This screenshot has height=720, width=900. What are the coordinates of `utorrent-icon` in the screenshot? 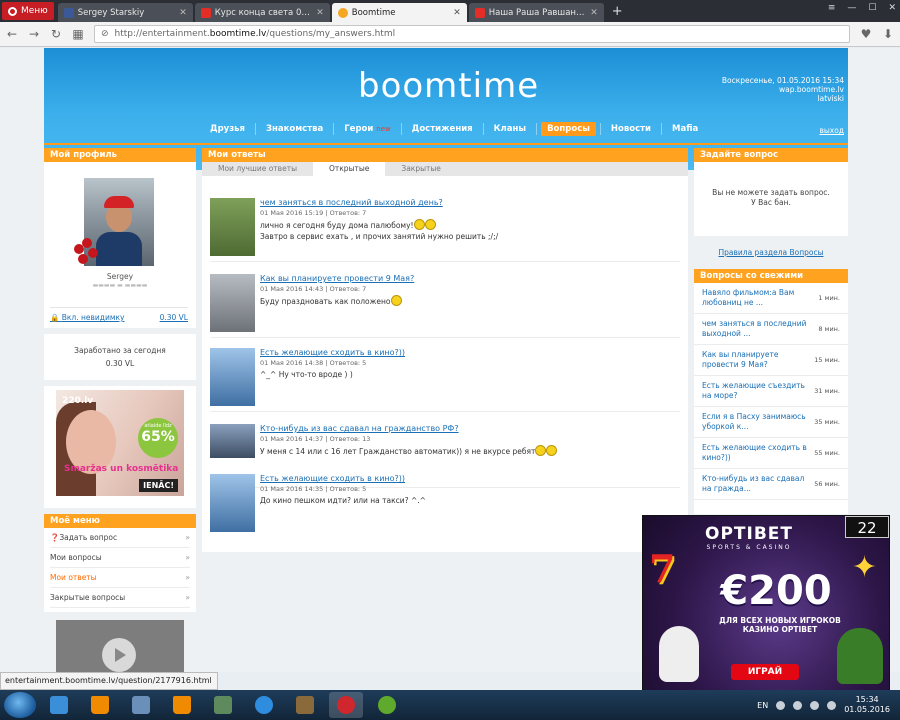 It's located at (387, 705).